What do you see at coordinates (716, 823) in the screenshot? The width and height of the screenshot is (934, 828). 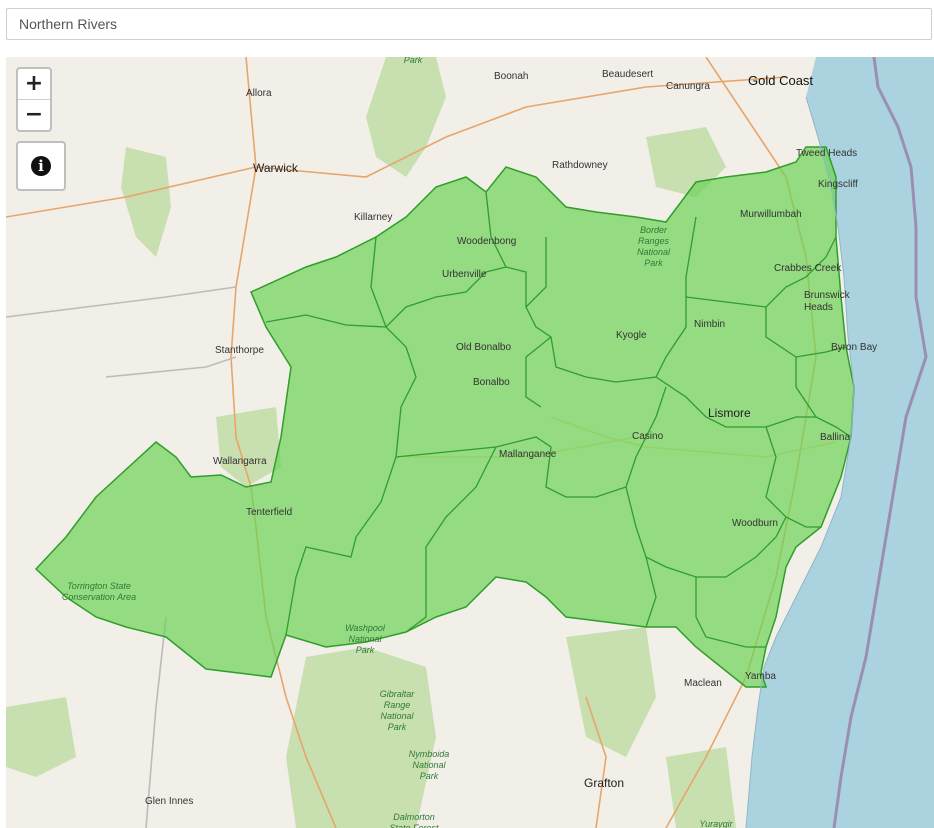 I see `label-yuraygir: Yuraygir` at bounding box center [716, 823].